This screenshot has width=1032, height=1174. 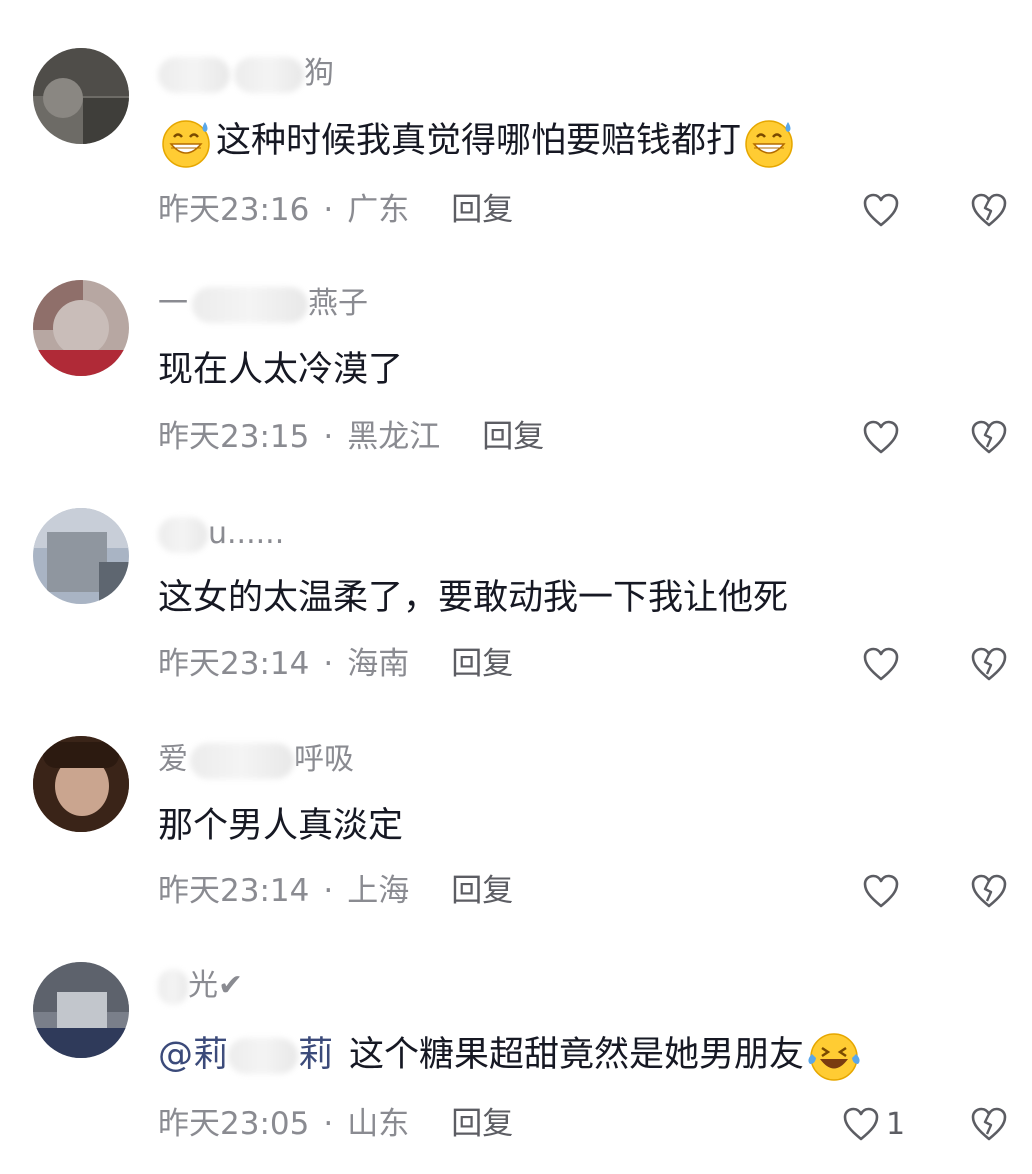 I want to click on location: 海南, so click(x=378, y=664).